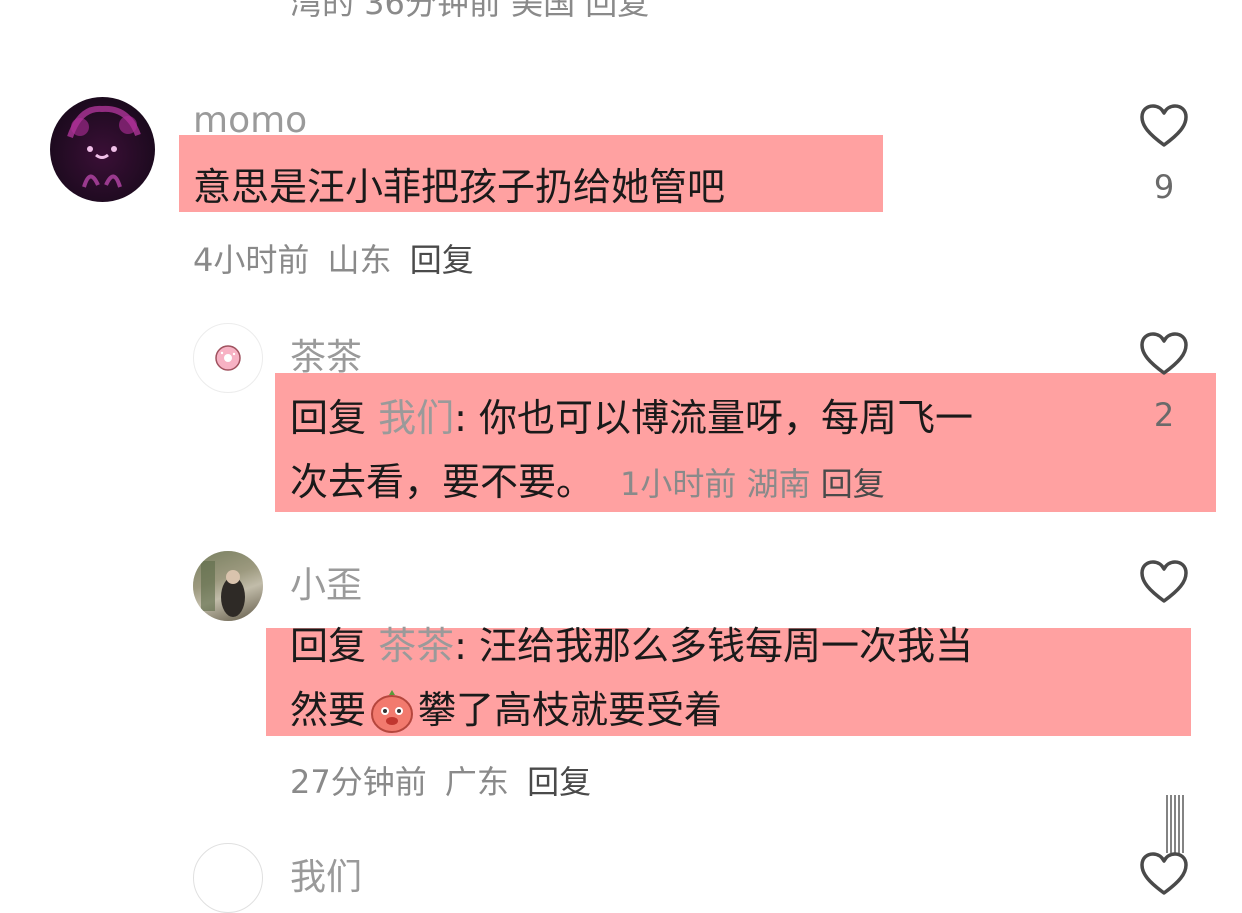 The height and width of the screenshot is (913, 1242). Describe the element at coordinates (632, 679) in the screenshot. I see `reply-text: 回复 茶茶: 汪给我那么多钱每周一次我当 然要 攀了高枝就要受着` at that location.